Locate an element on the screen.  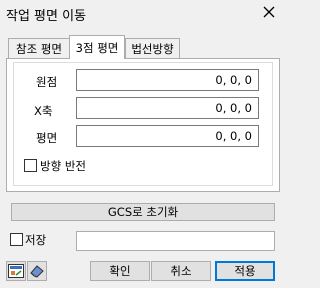
x-axis-field: 0, 0, 0 is located at coordinates (167, 108).